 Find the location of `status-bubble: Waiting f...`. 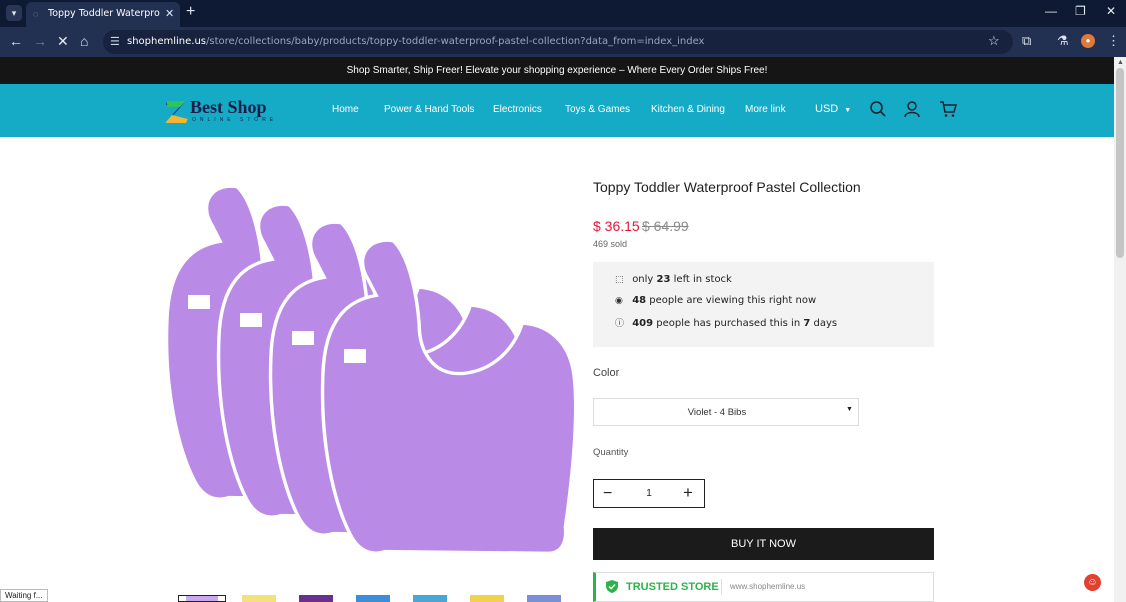

status-bubble: Waiting f... is located at coordinates (24, 595).